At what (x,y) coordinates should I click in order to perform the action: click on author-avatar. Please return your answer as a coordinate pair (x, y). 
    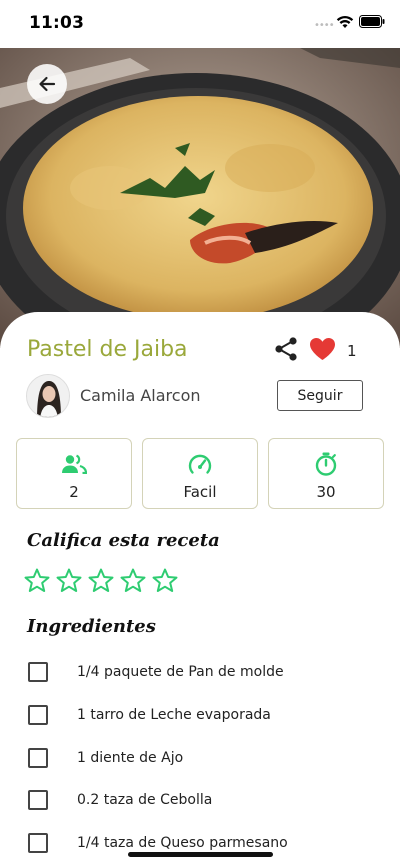
    Looking at the image, I should click on (48, 396).